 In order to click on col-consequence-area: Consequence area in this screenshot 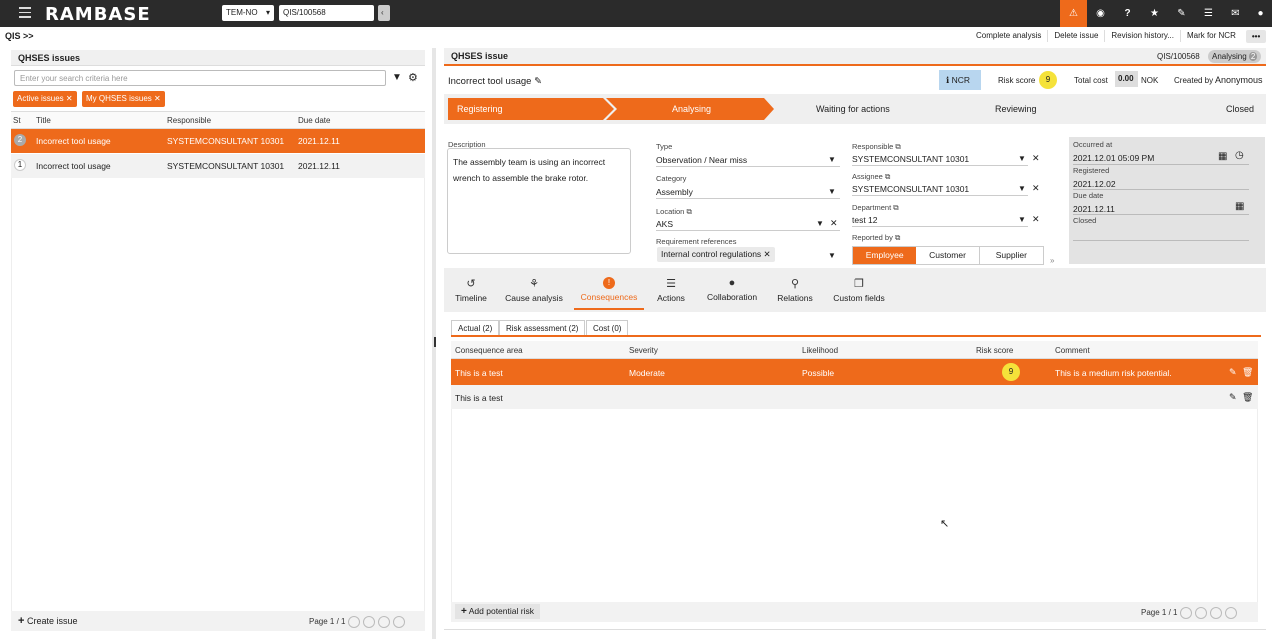, I will do `click(489, 350)`.